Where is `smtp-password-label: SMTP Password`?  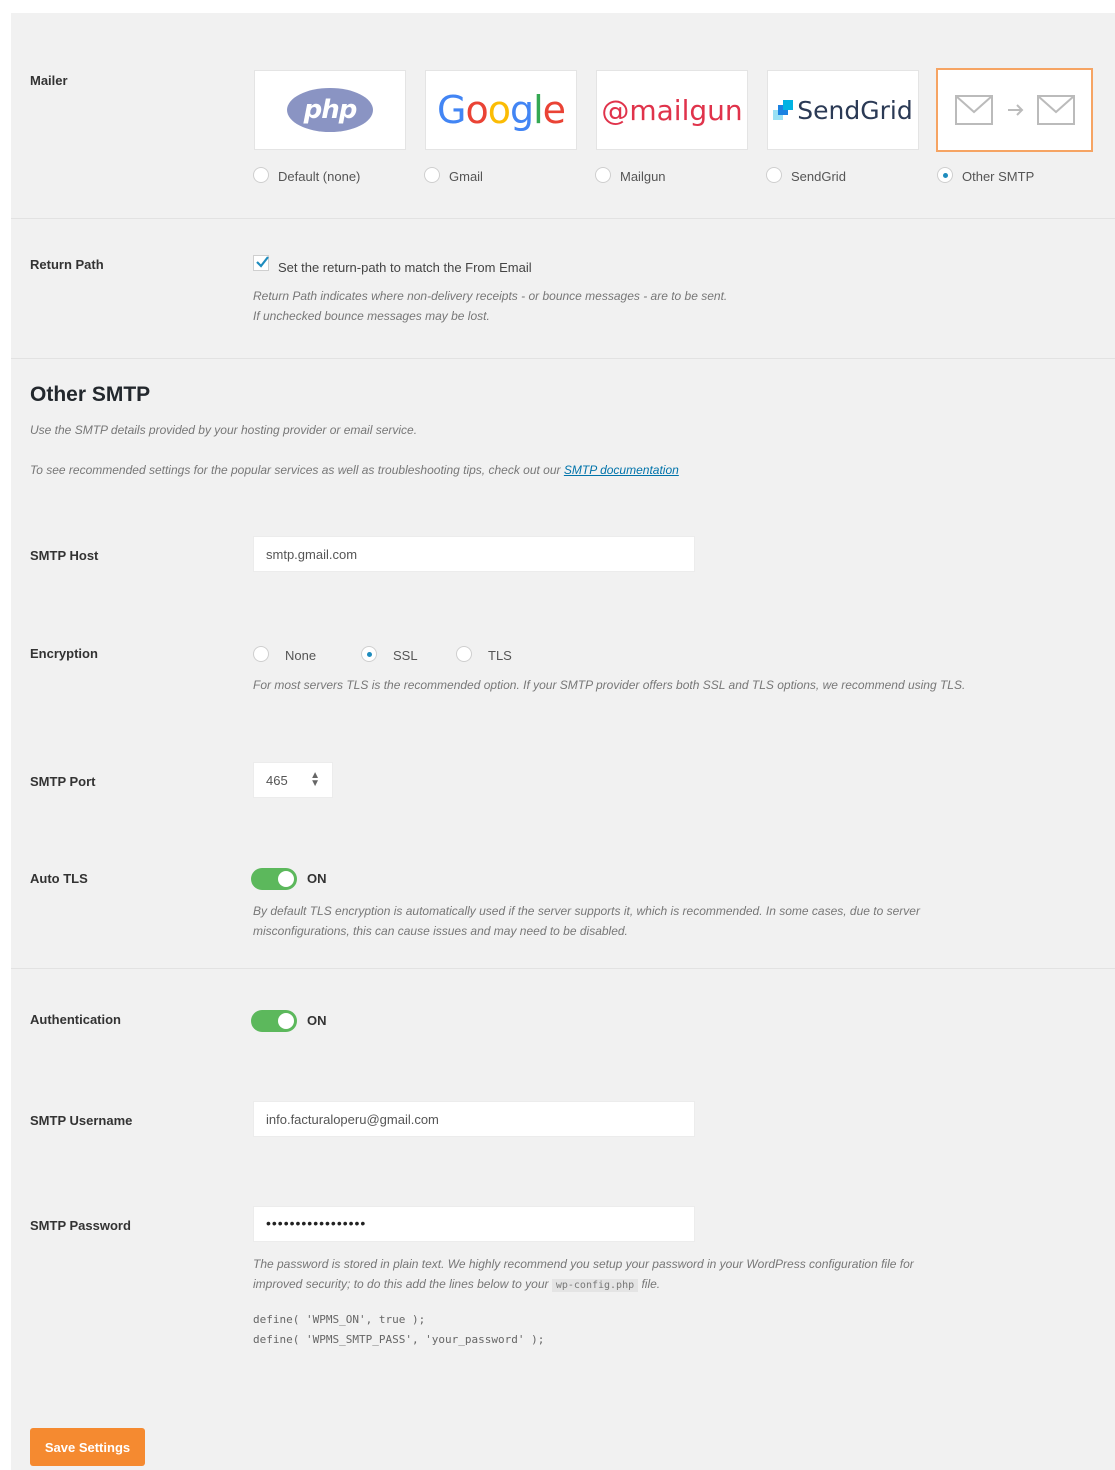
smtp-password-label: SMTP Password is located at coordinates (80, 1225).